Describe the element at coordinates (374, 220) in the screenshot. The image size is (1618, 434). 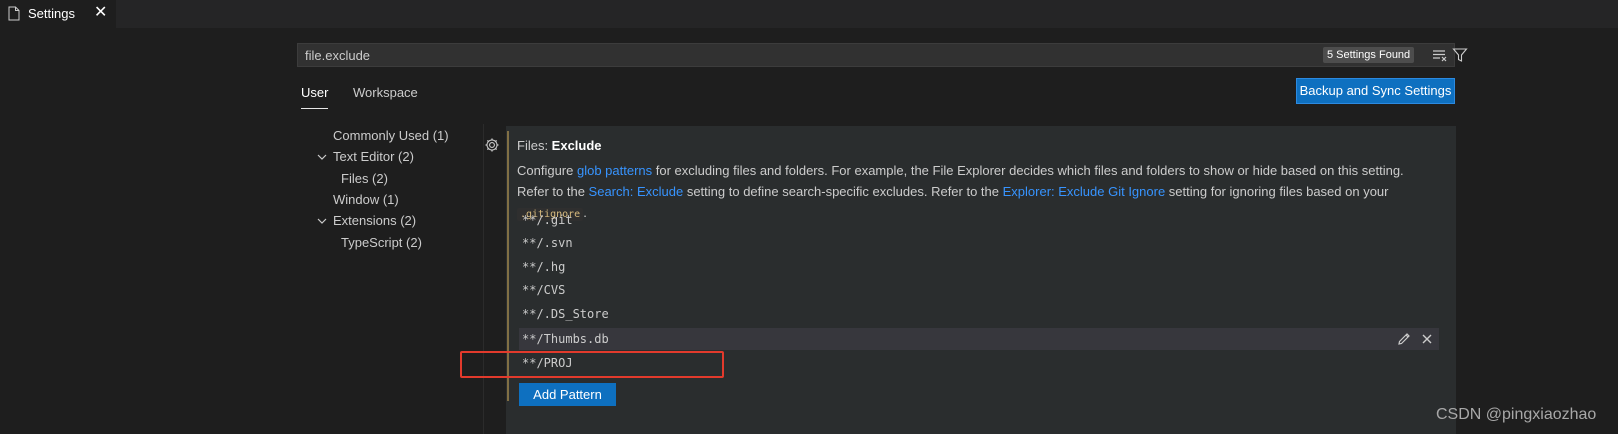
I see `toc-item-extensions: Extensions (2)` at that location.